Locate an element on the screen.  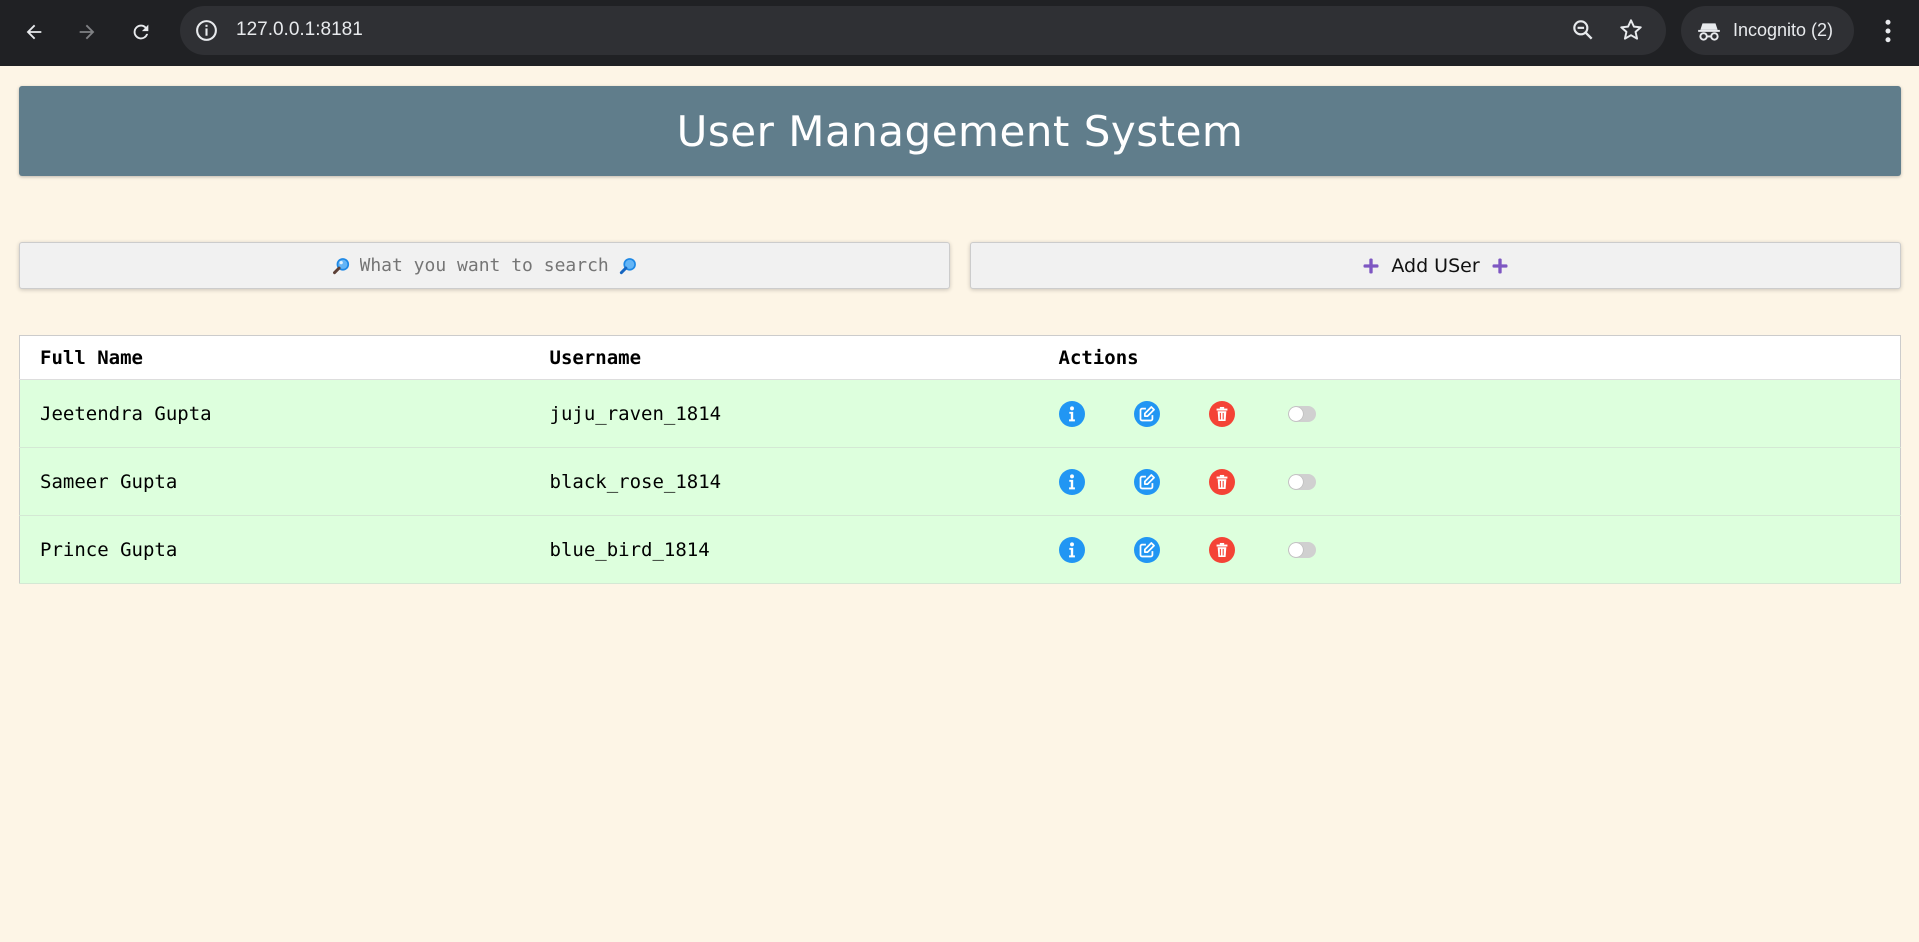
page-title: User Management System is located at coordinates (960, 131).